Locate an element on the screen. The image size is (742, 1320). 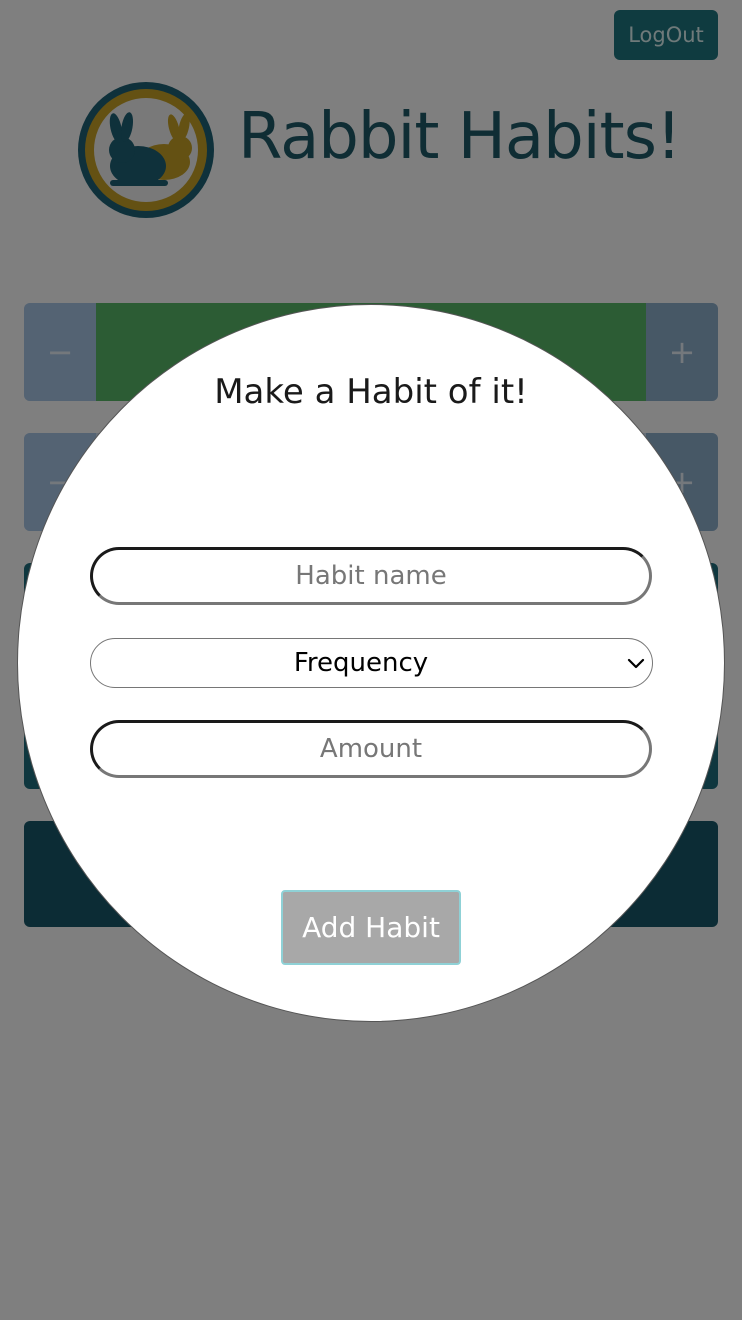
amount-input is located at coordinates (371, 749).